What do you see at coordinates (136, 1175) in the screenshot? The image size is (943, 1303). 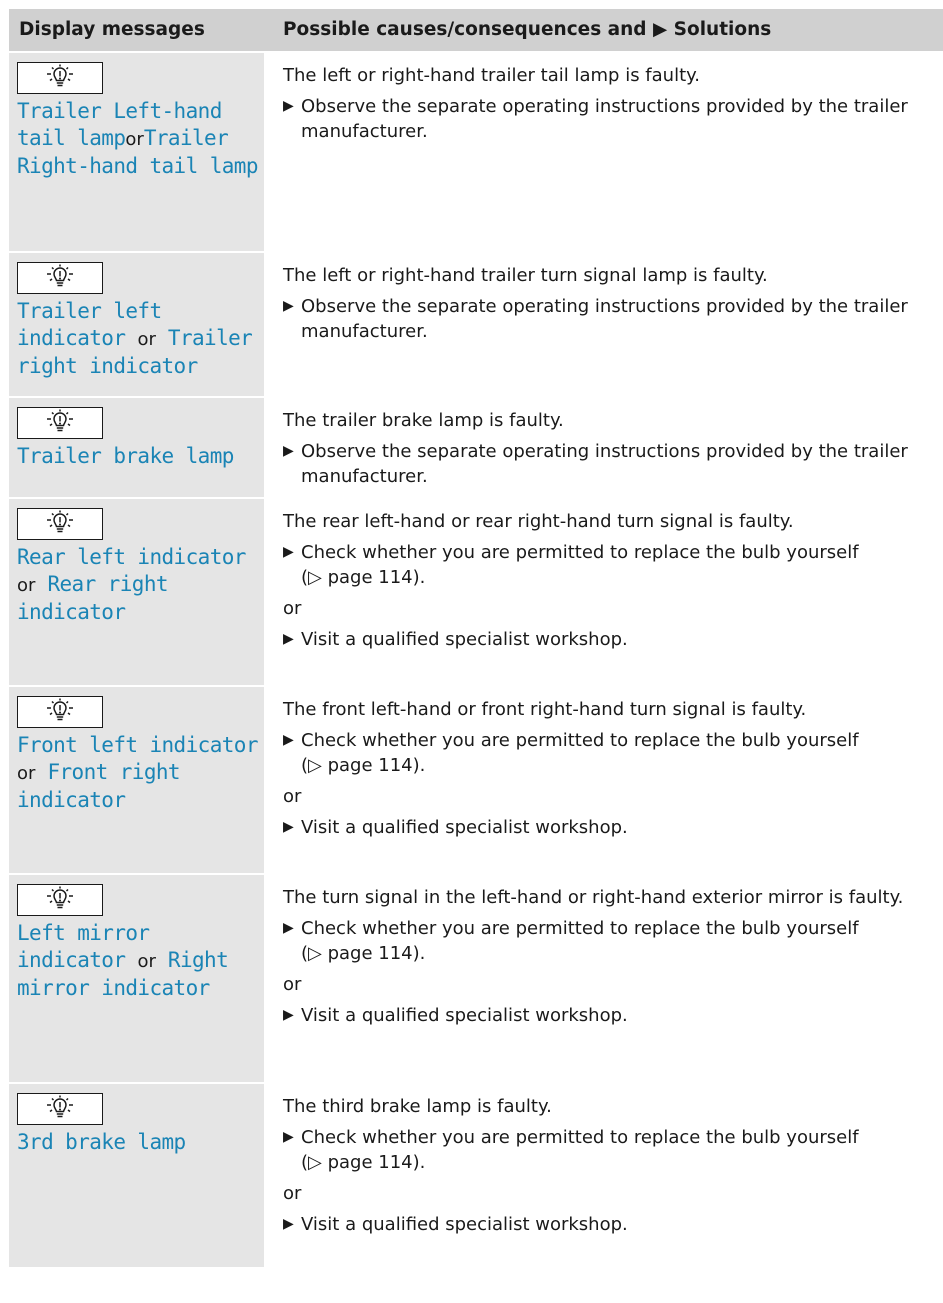 I see `display-message-cell: 3rd brake lamp` at bounding box center [136, 1175].